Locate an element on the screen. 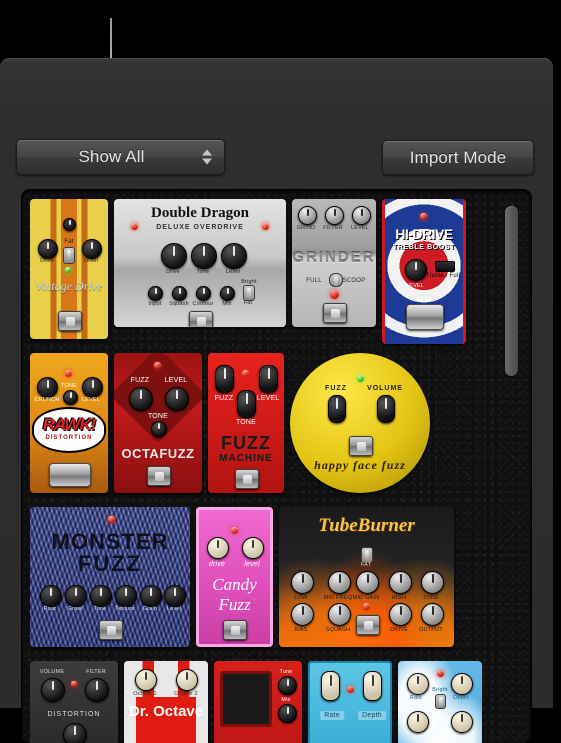 This screenshot has width=561, height=743. scrollbar-thumb is located at coordinates (511, 291).